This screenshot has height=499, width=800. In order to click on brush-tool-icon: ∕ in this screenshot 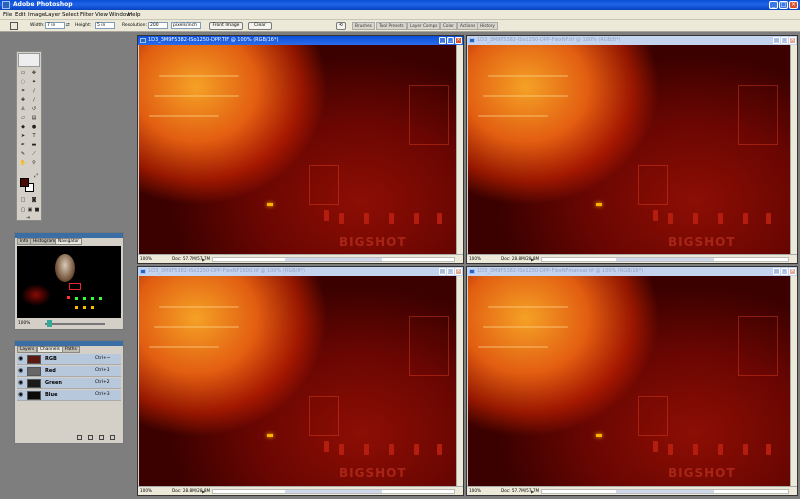, I will do `click(34, 100)`.